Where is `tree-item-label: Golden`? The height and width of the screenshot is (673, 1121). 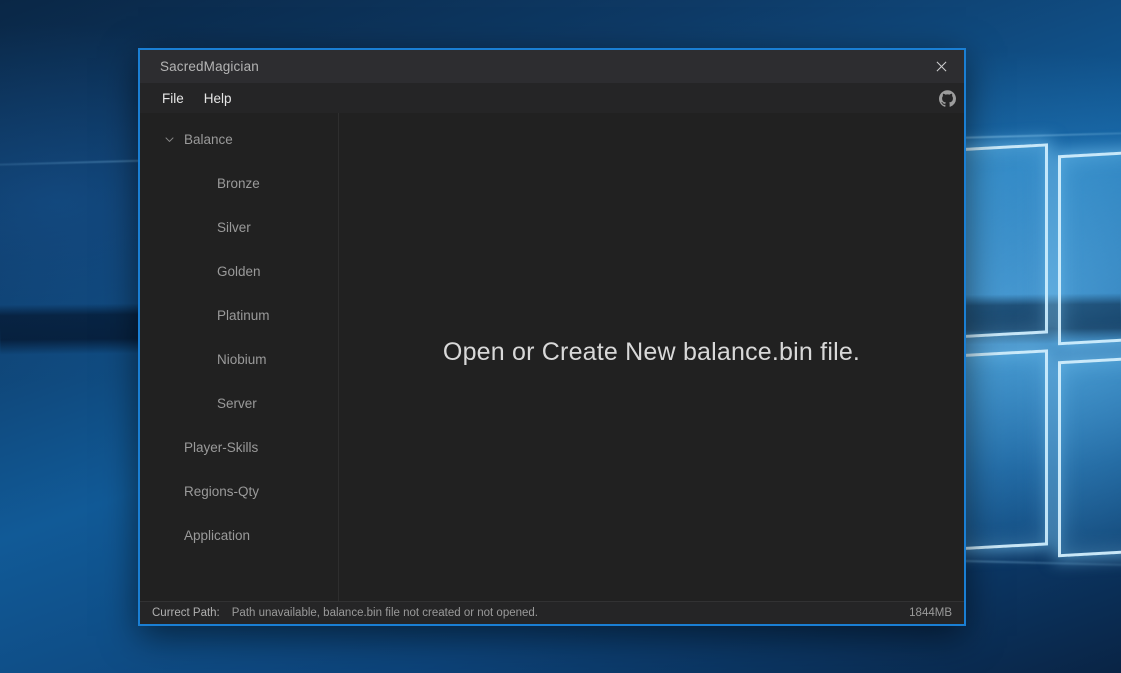
tree-item-label: Golden is located at coordinates (239, 271).